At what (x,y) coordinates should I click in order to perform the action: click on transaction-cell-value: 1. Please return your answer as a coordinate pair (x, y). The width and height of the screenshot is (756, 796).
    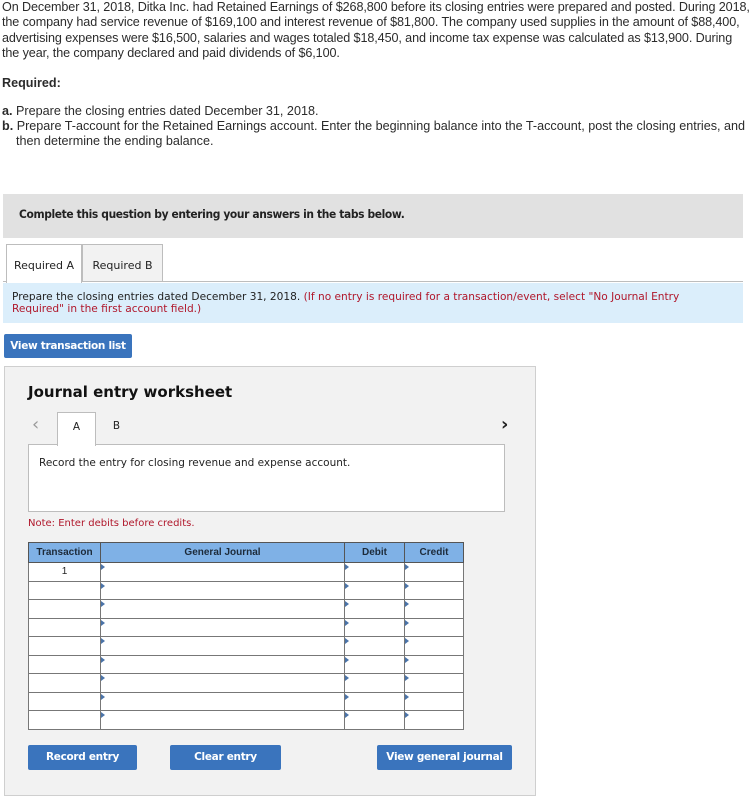
    Looking at the image, I should click on (64, 571).